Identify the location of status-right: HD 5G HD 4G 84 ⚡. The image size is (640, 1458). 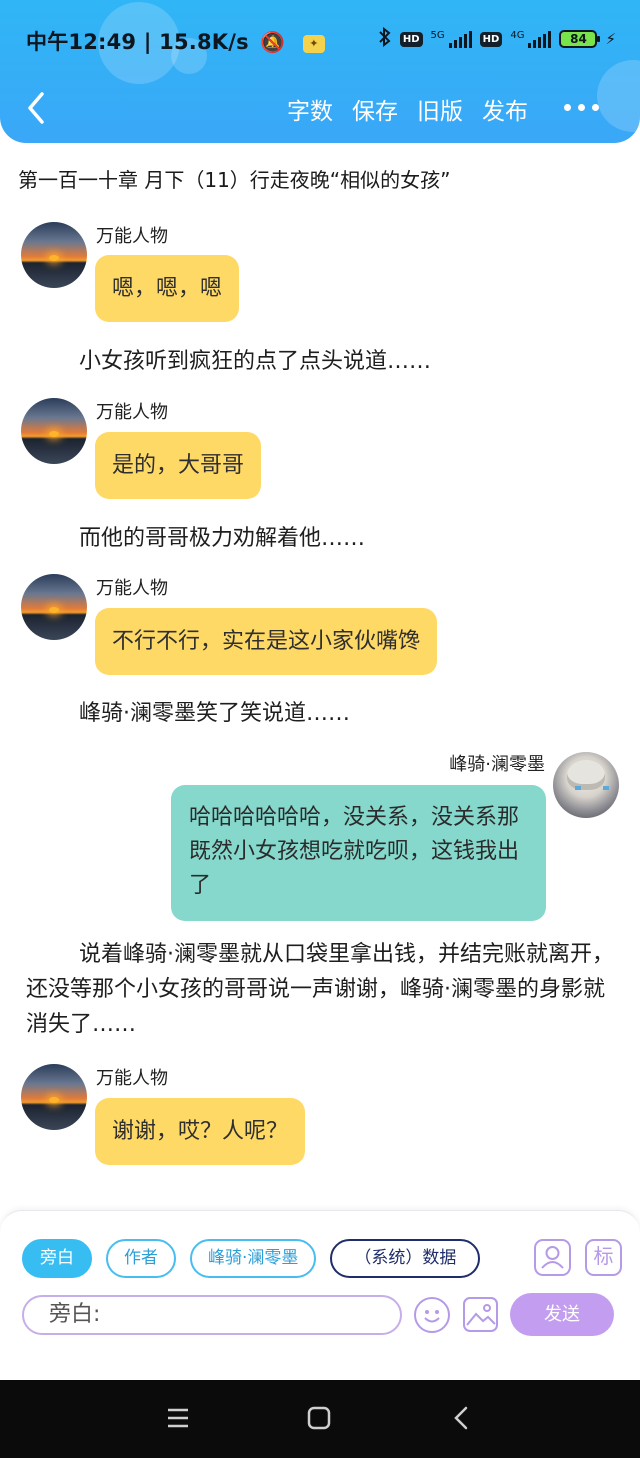
(497, 38).